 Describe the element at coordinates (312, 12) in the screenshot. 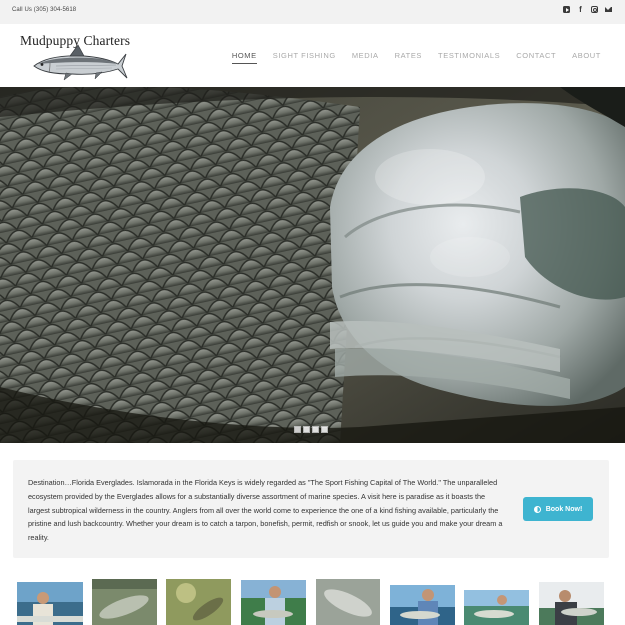

I see `top-bar: Call Us (305) 304-5618 f` at that location.